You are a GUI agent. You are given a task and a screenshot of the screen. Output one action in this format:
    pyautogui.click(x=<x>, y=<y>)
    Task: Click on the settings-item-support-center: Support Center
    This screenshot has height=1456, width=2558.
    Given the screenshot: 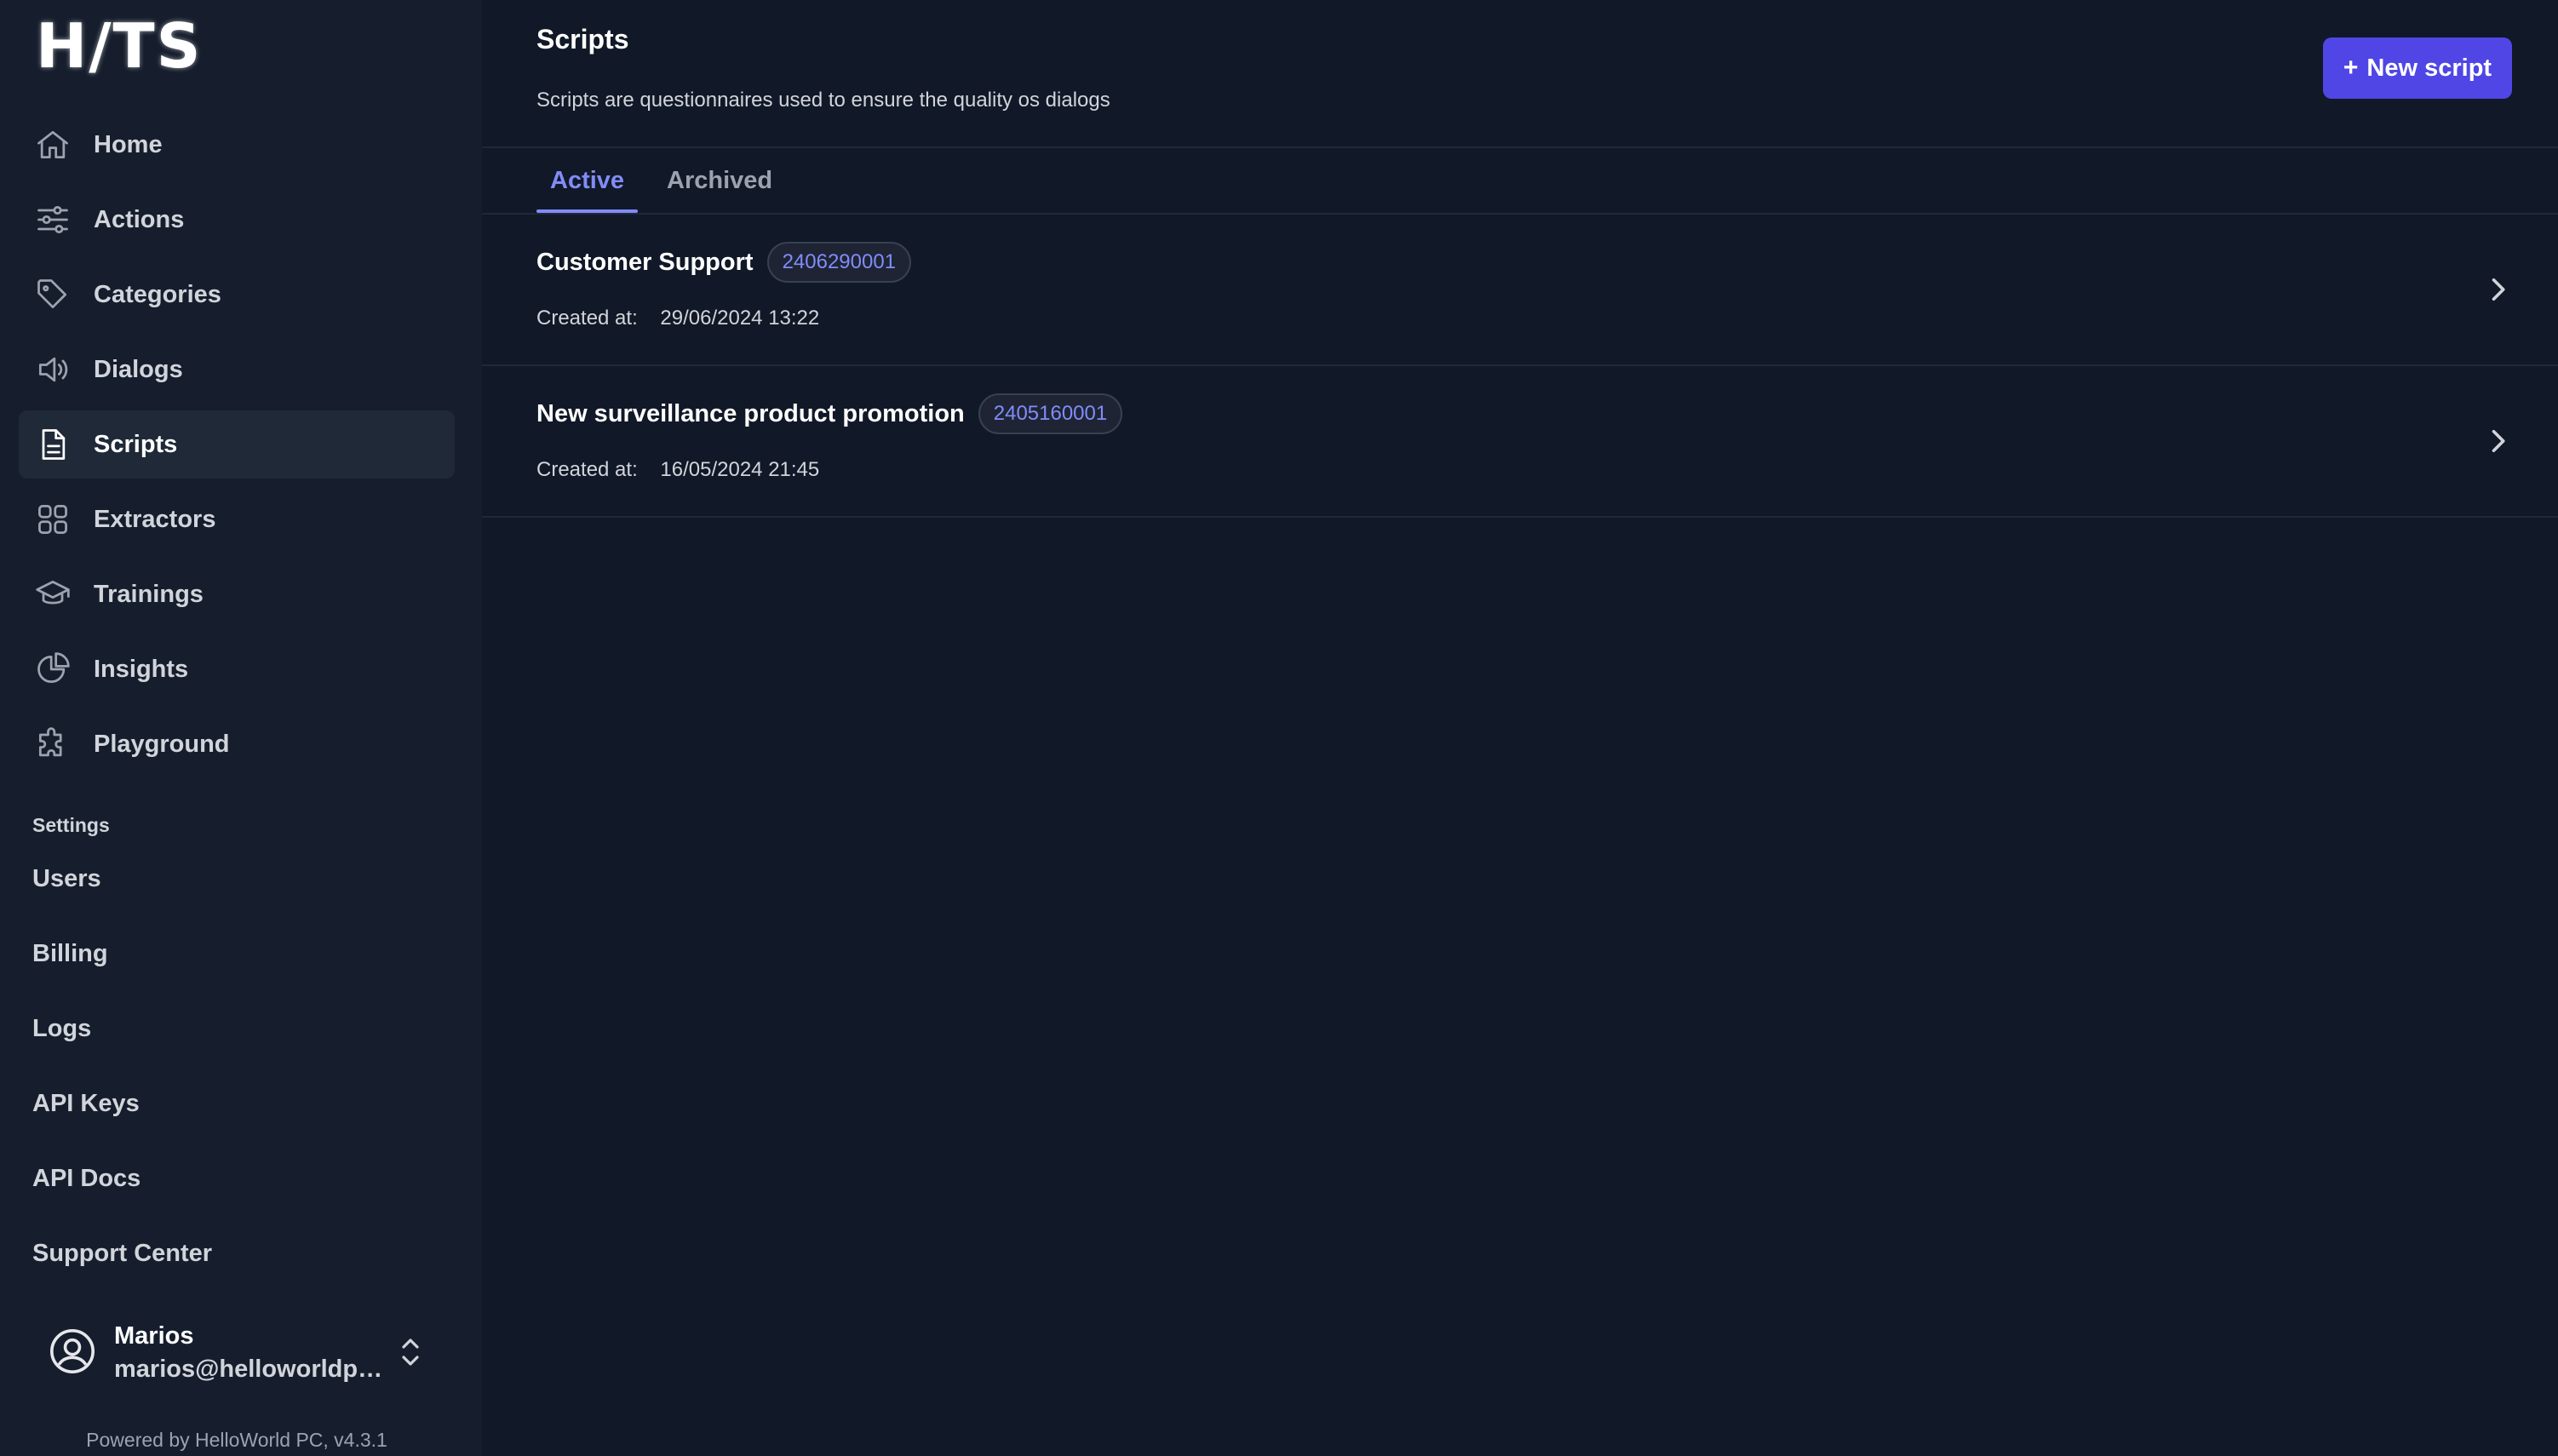 What is the action you would take?
    pyautogui.click(x=245, y=1253)
    